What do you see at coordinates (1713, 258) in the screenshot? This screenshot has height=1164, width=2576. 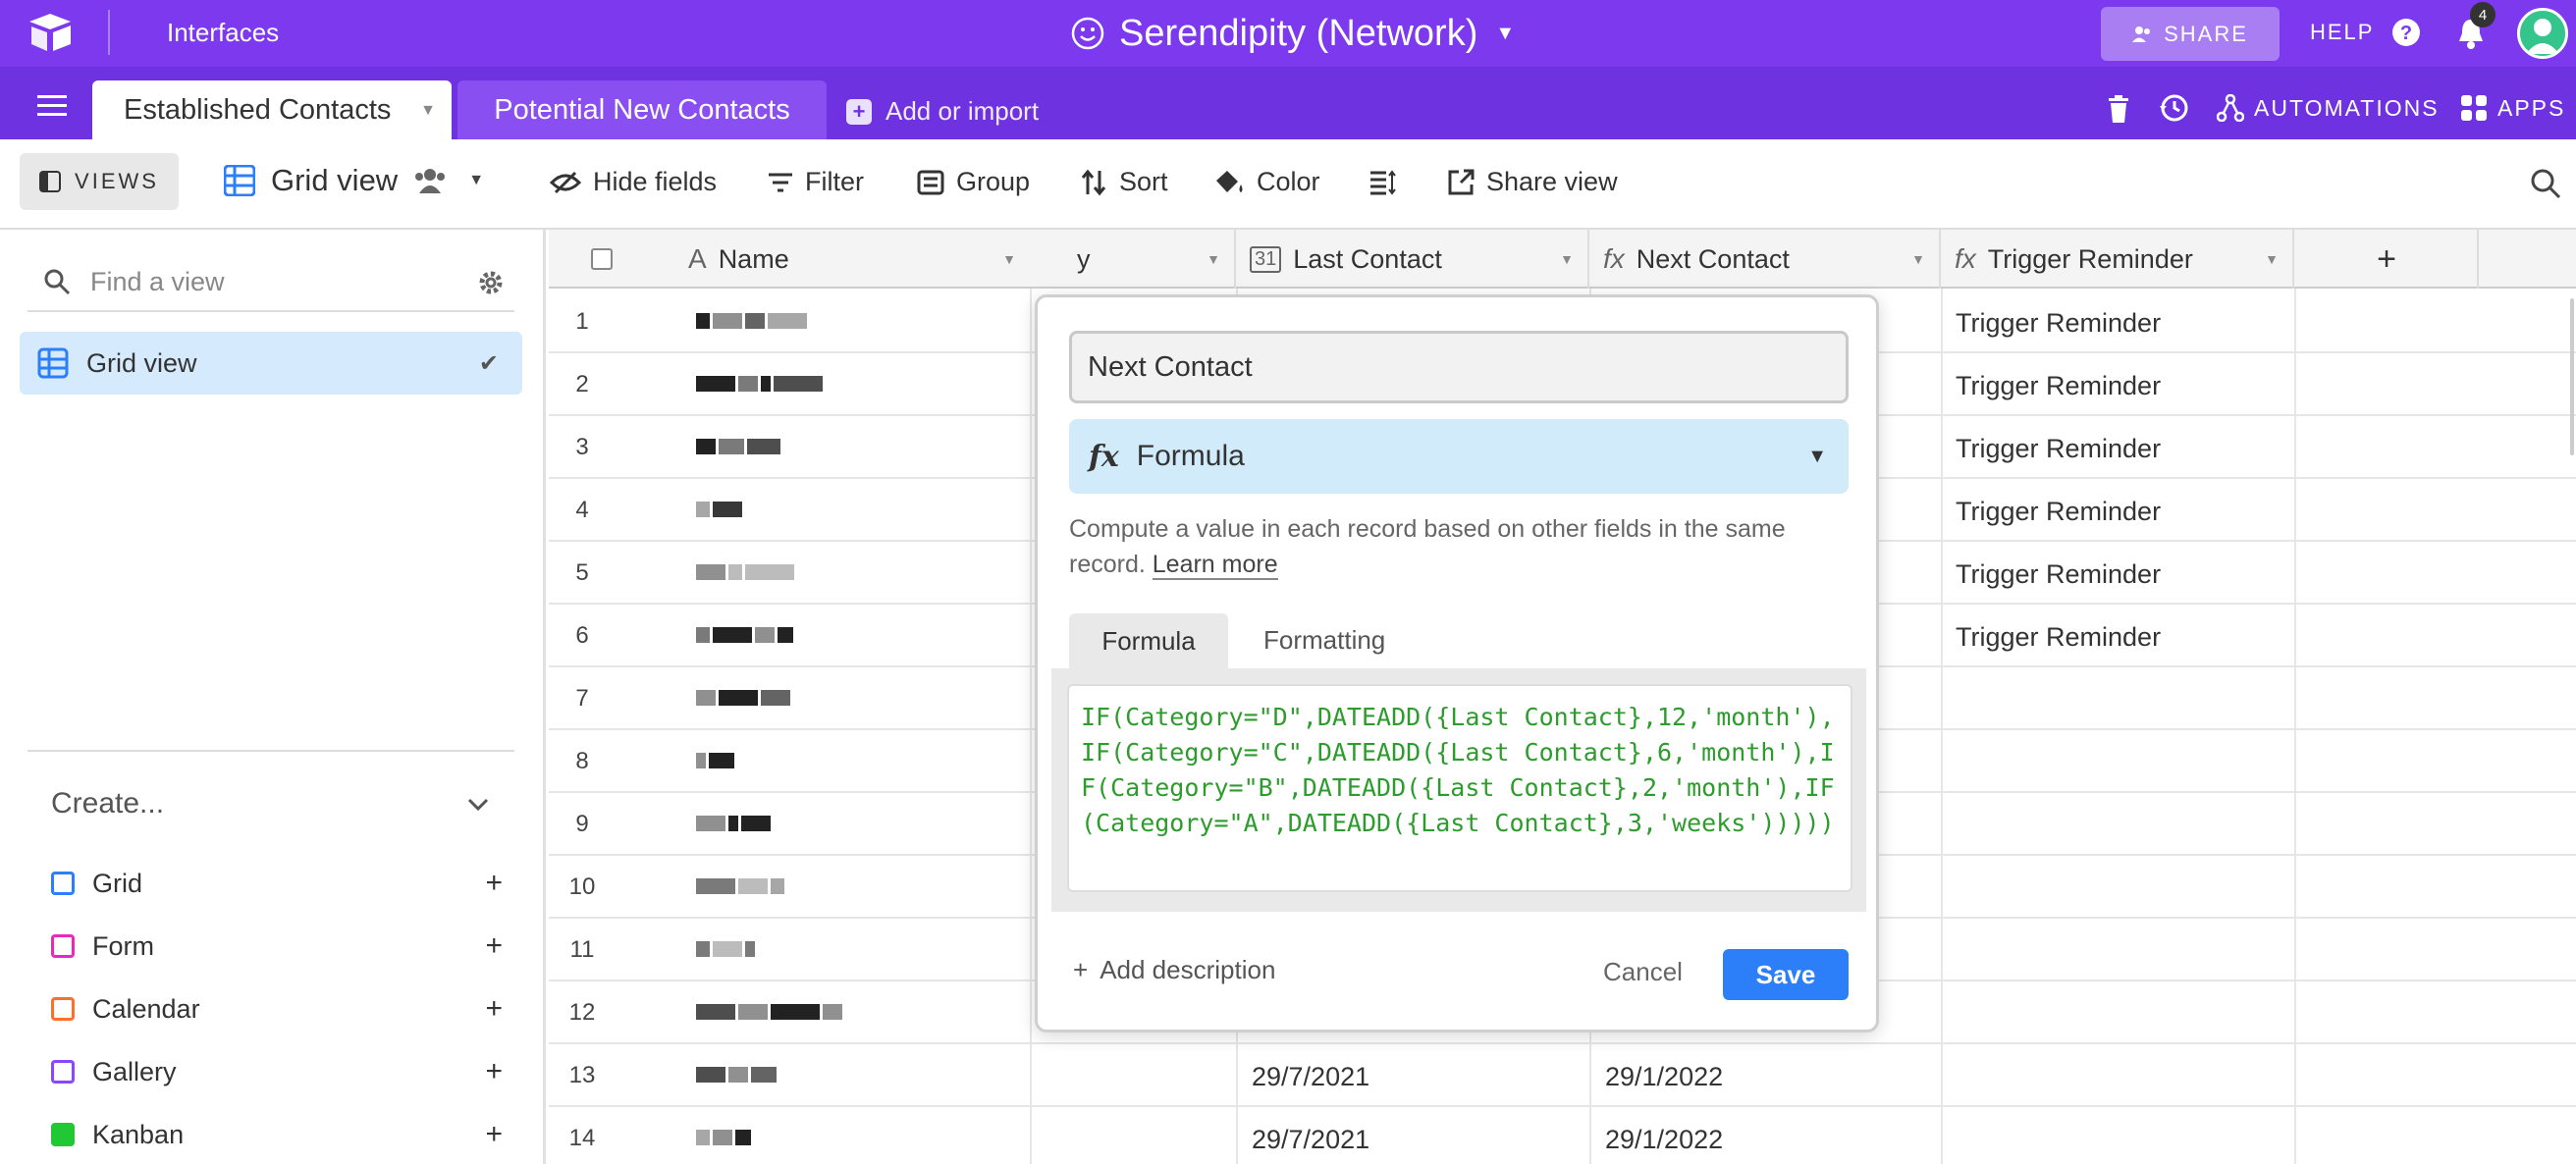 I see `column-header-label: Next Contact` at bounding box center [1713, 258].